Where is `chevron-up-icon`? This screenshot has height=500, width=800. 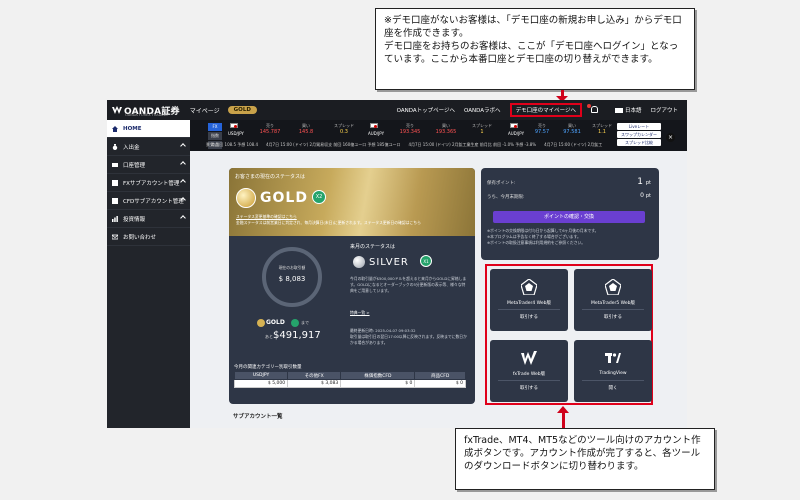 chevron-up-icon is located at coordinates (183, 146).